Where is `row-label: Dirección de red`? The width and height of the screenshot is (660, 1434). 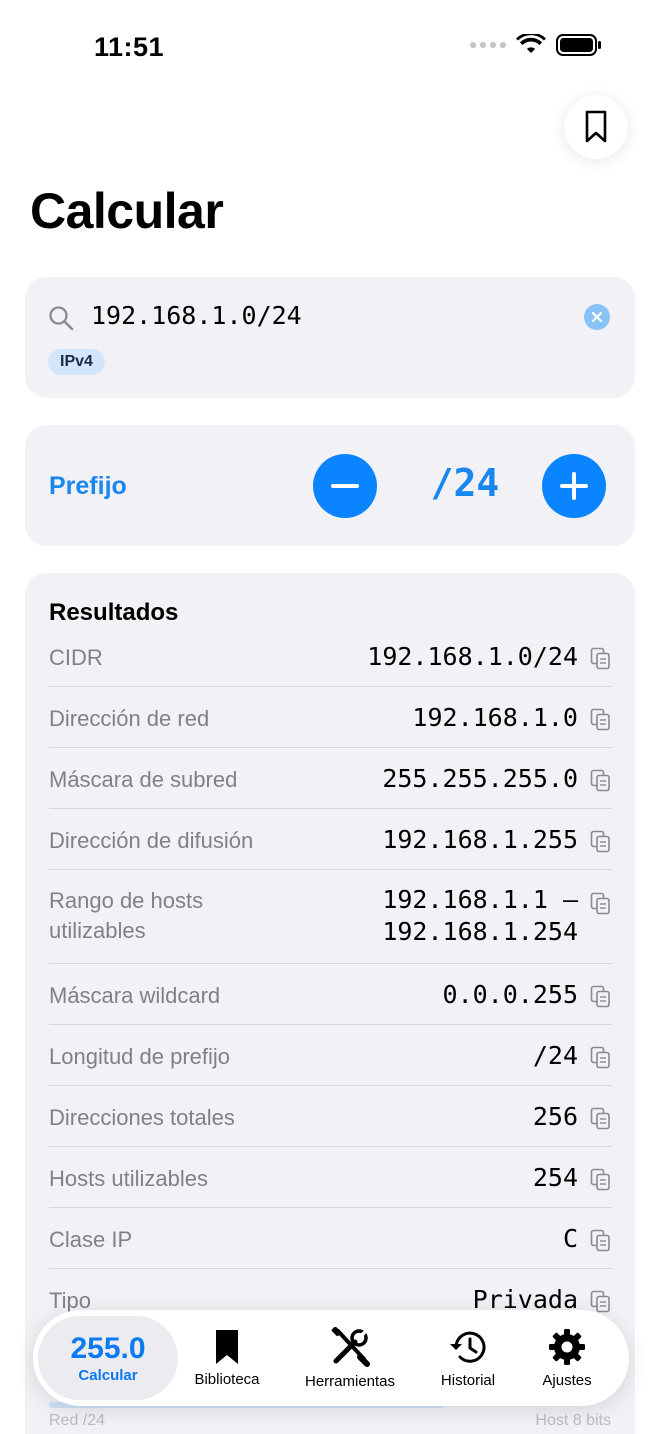 row-label: Dirección de red is located at coordinates (129, 718).